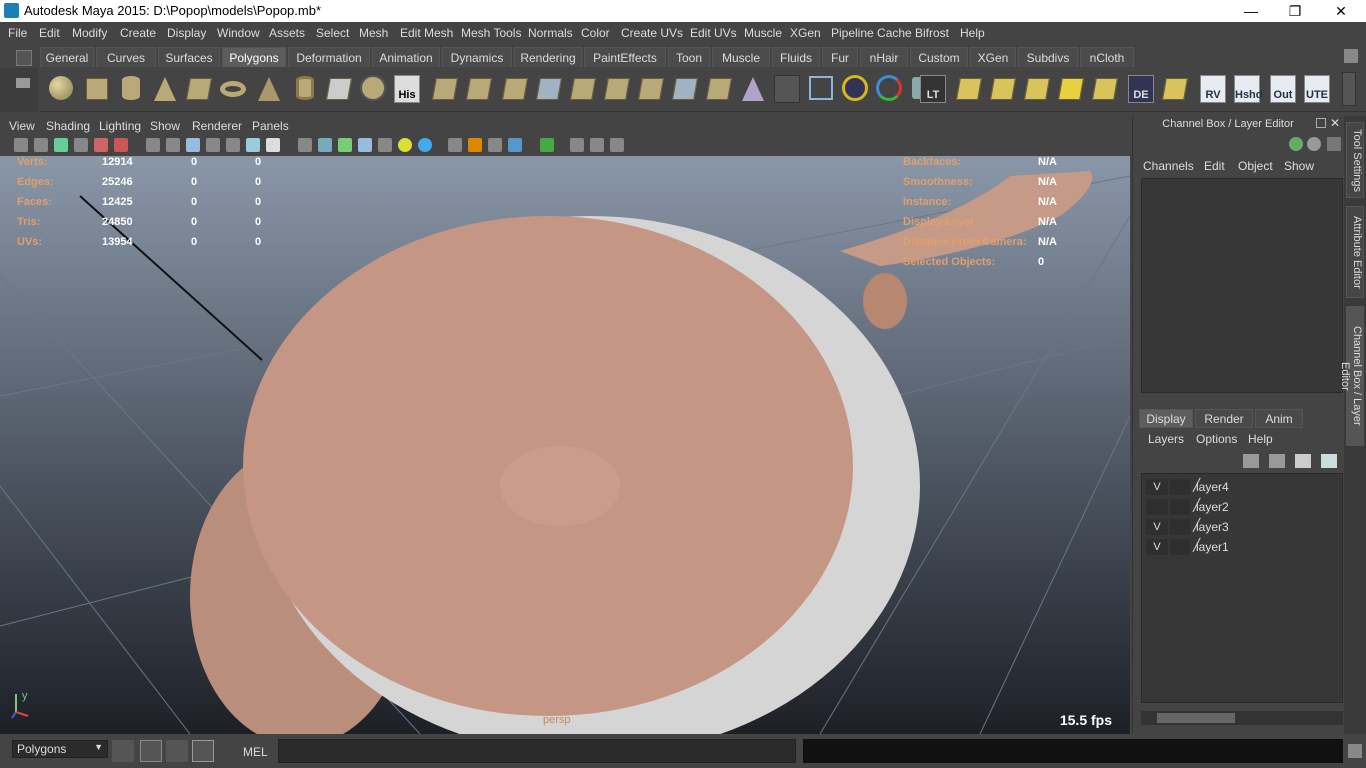 The width and height of the screenshot is (1366, 768). I want to click on grease-pencil-icon, so click(121, 145).